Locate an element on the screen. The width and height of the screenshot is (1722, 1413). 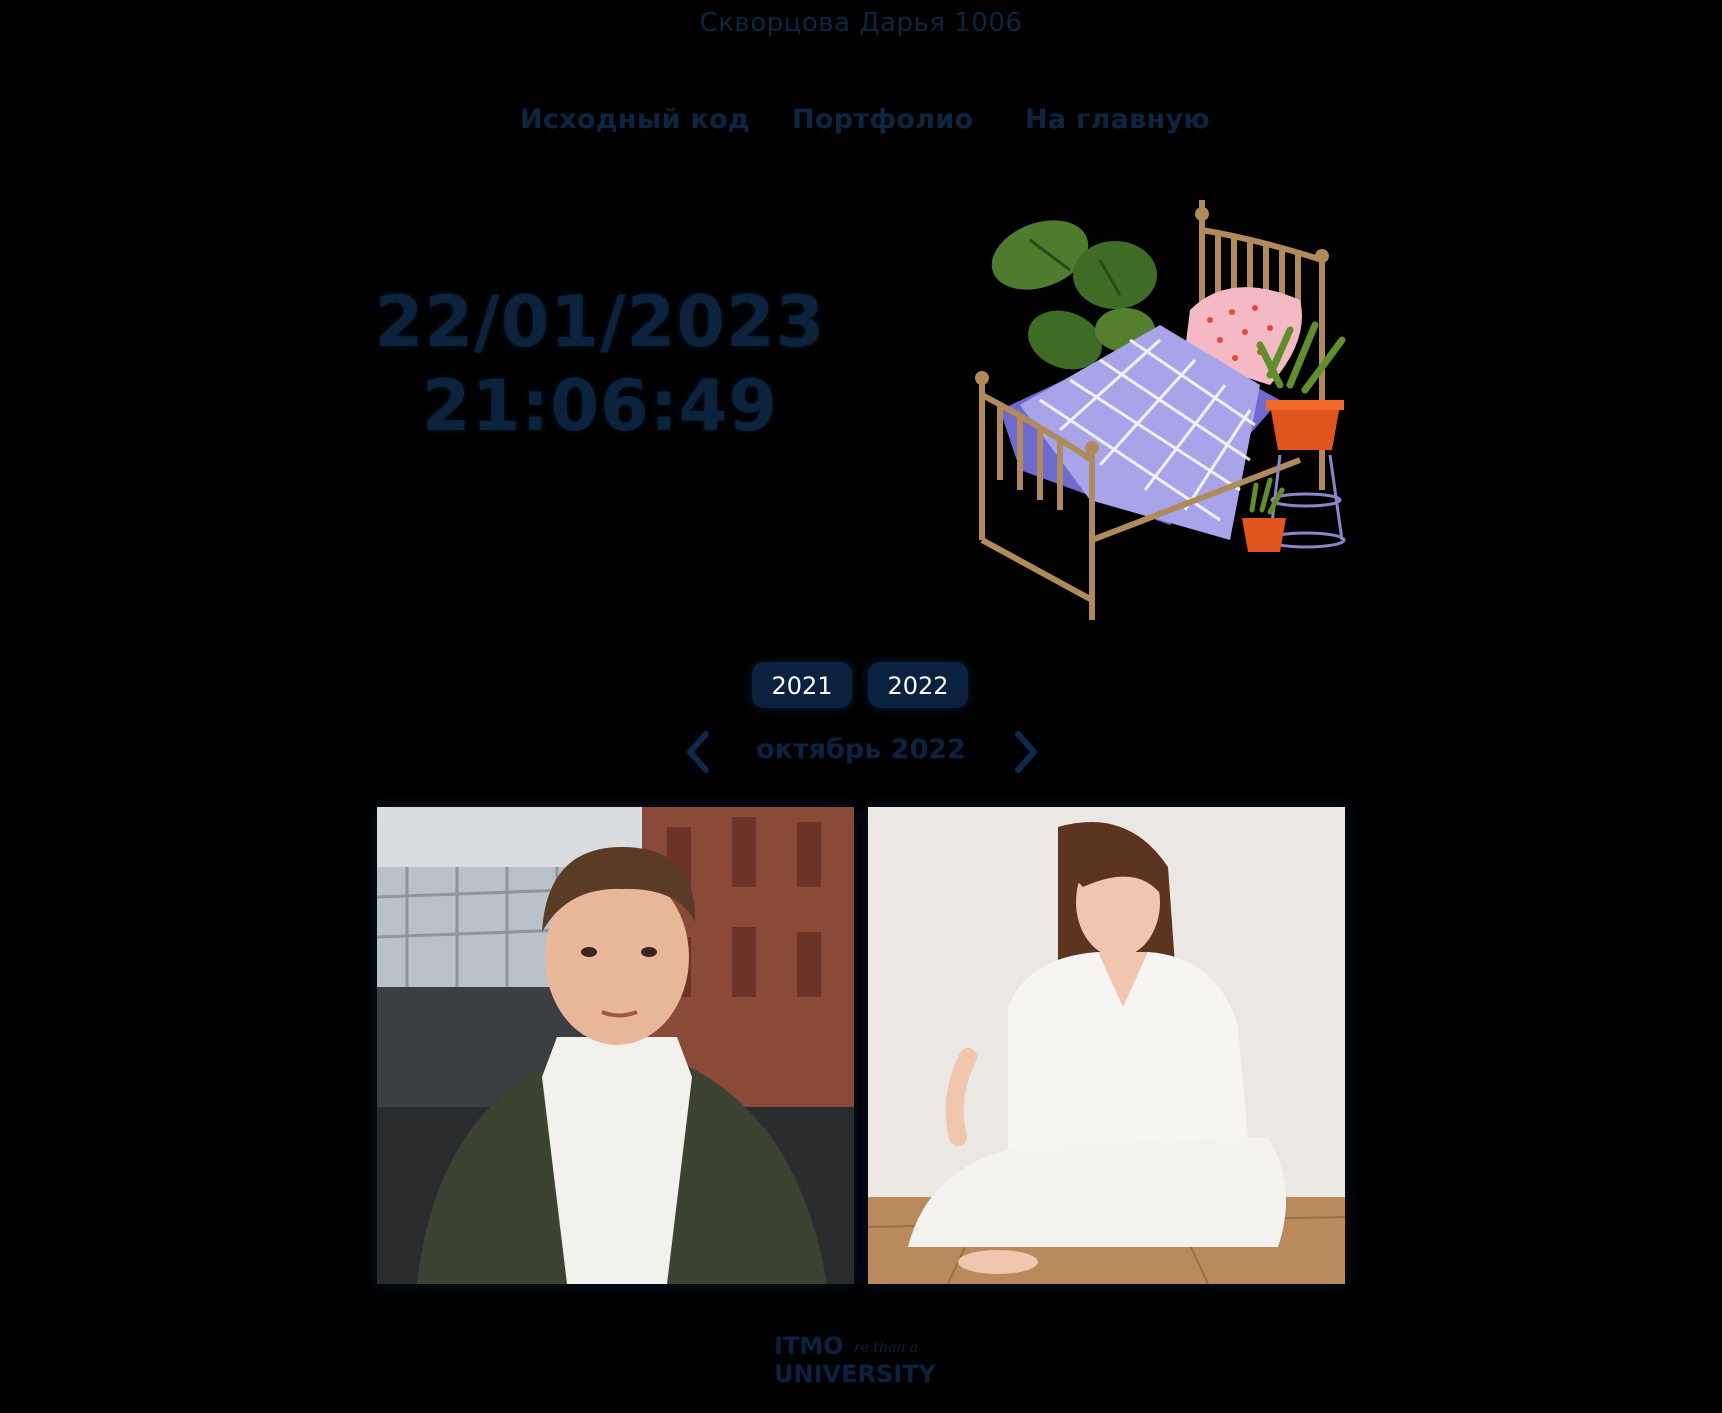
bed-with-plants-illustration is located at coordinates (1160, 410).